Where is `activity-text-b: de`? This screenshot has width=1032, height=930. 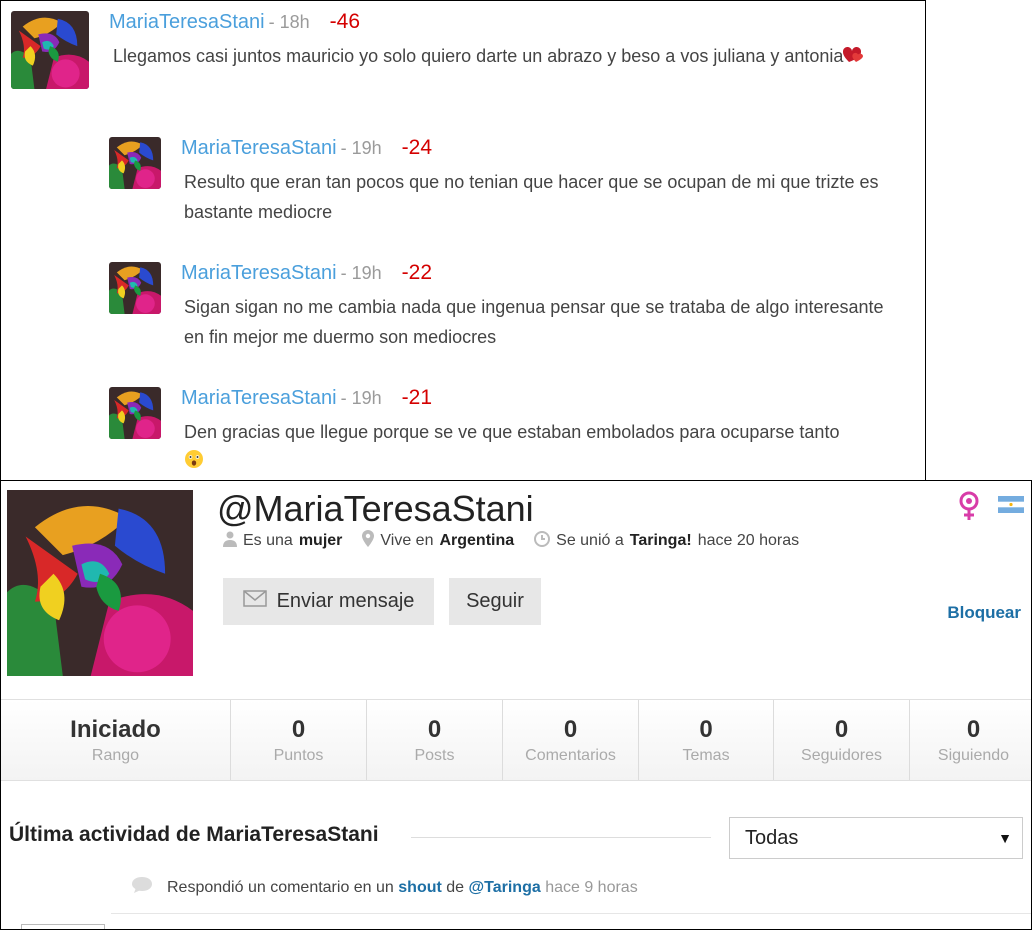
activity-text-b: de is located at coordinates (455, 887).